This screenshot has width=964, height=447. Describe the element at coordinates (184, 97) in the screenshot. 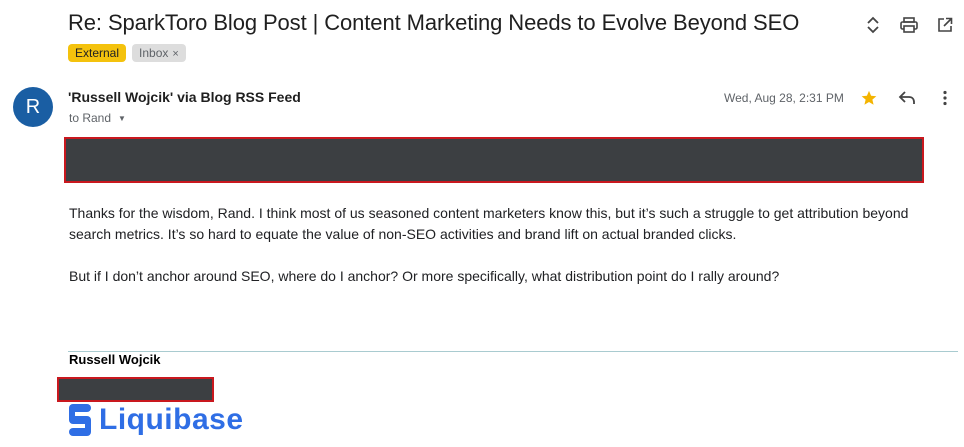

I see `sender-name: 'Russell Wojcik' via Blog RSS Feed` at that location.